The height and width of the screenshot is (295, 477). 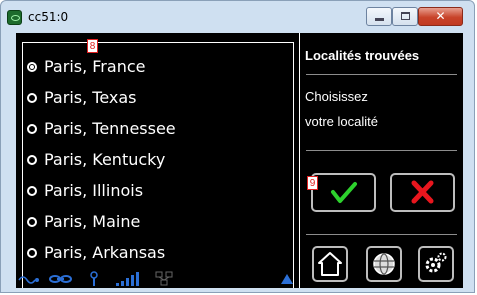 I want to click on cancel-button, so click(x=422, y=192).